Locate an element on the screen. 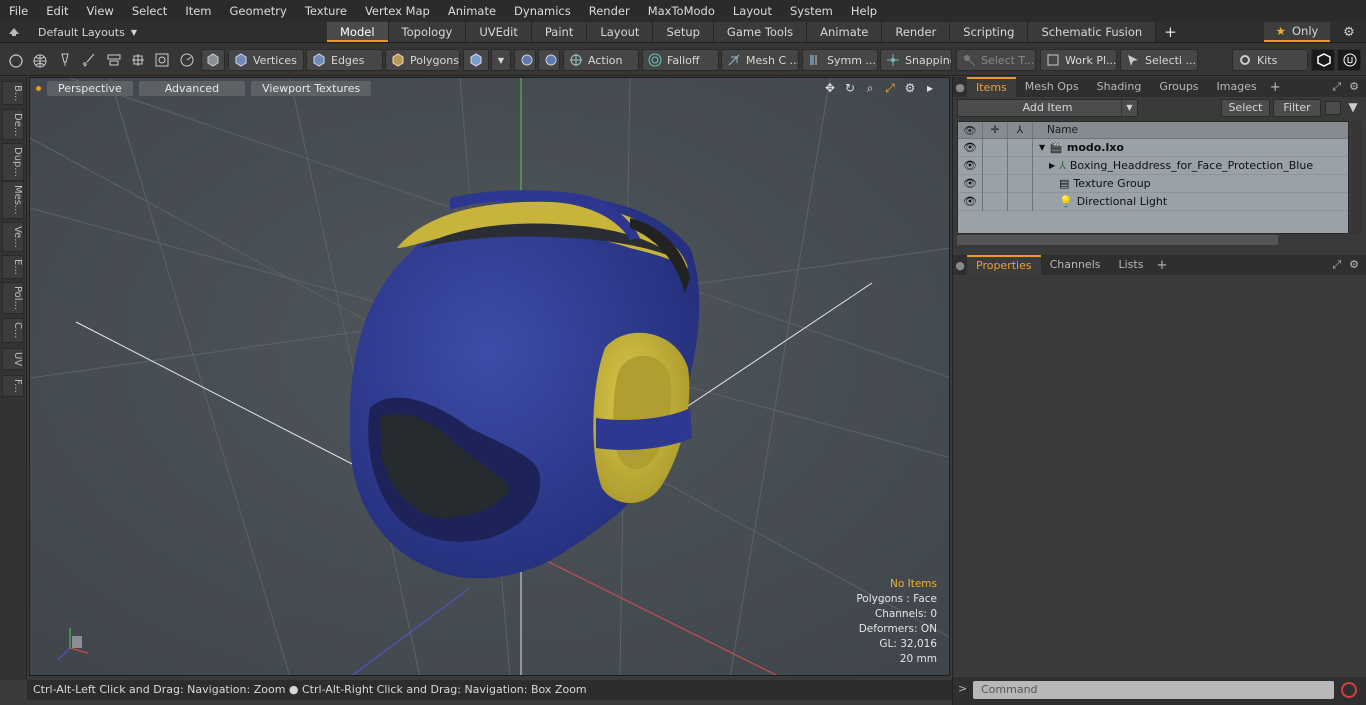  add-tab-button: + is located at coordinates (1170, 32).